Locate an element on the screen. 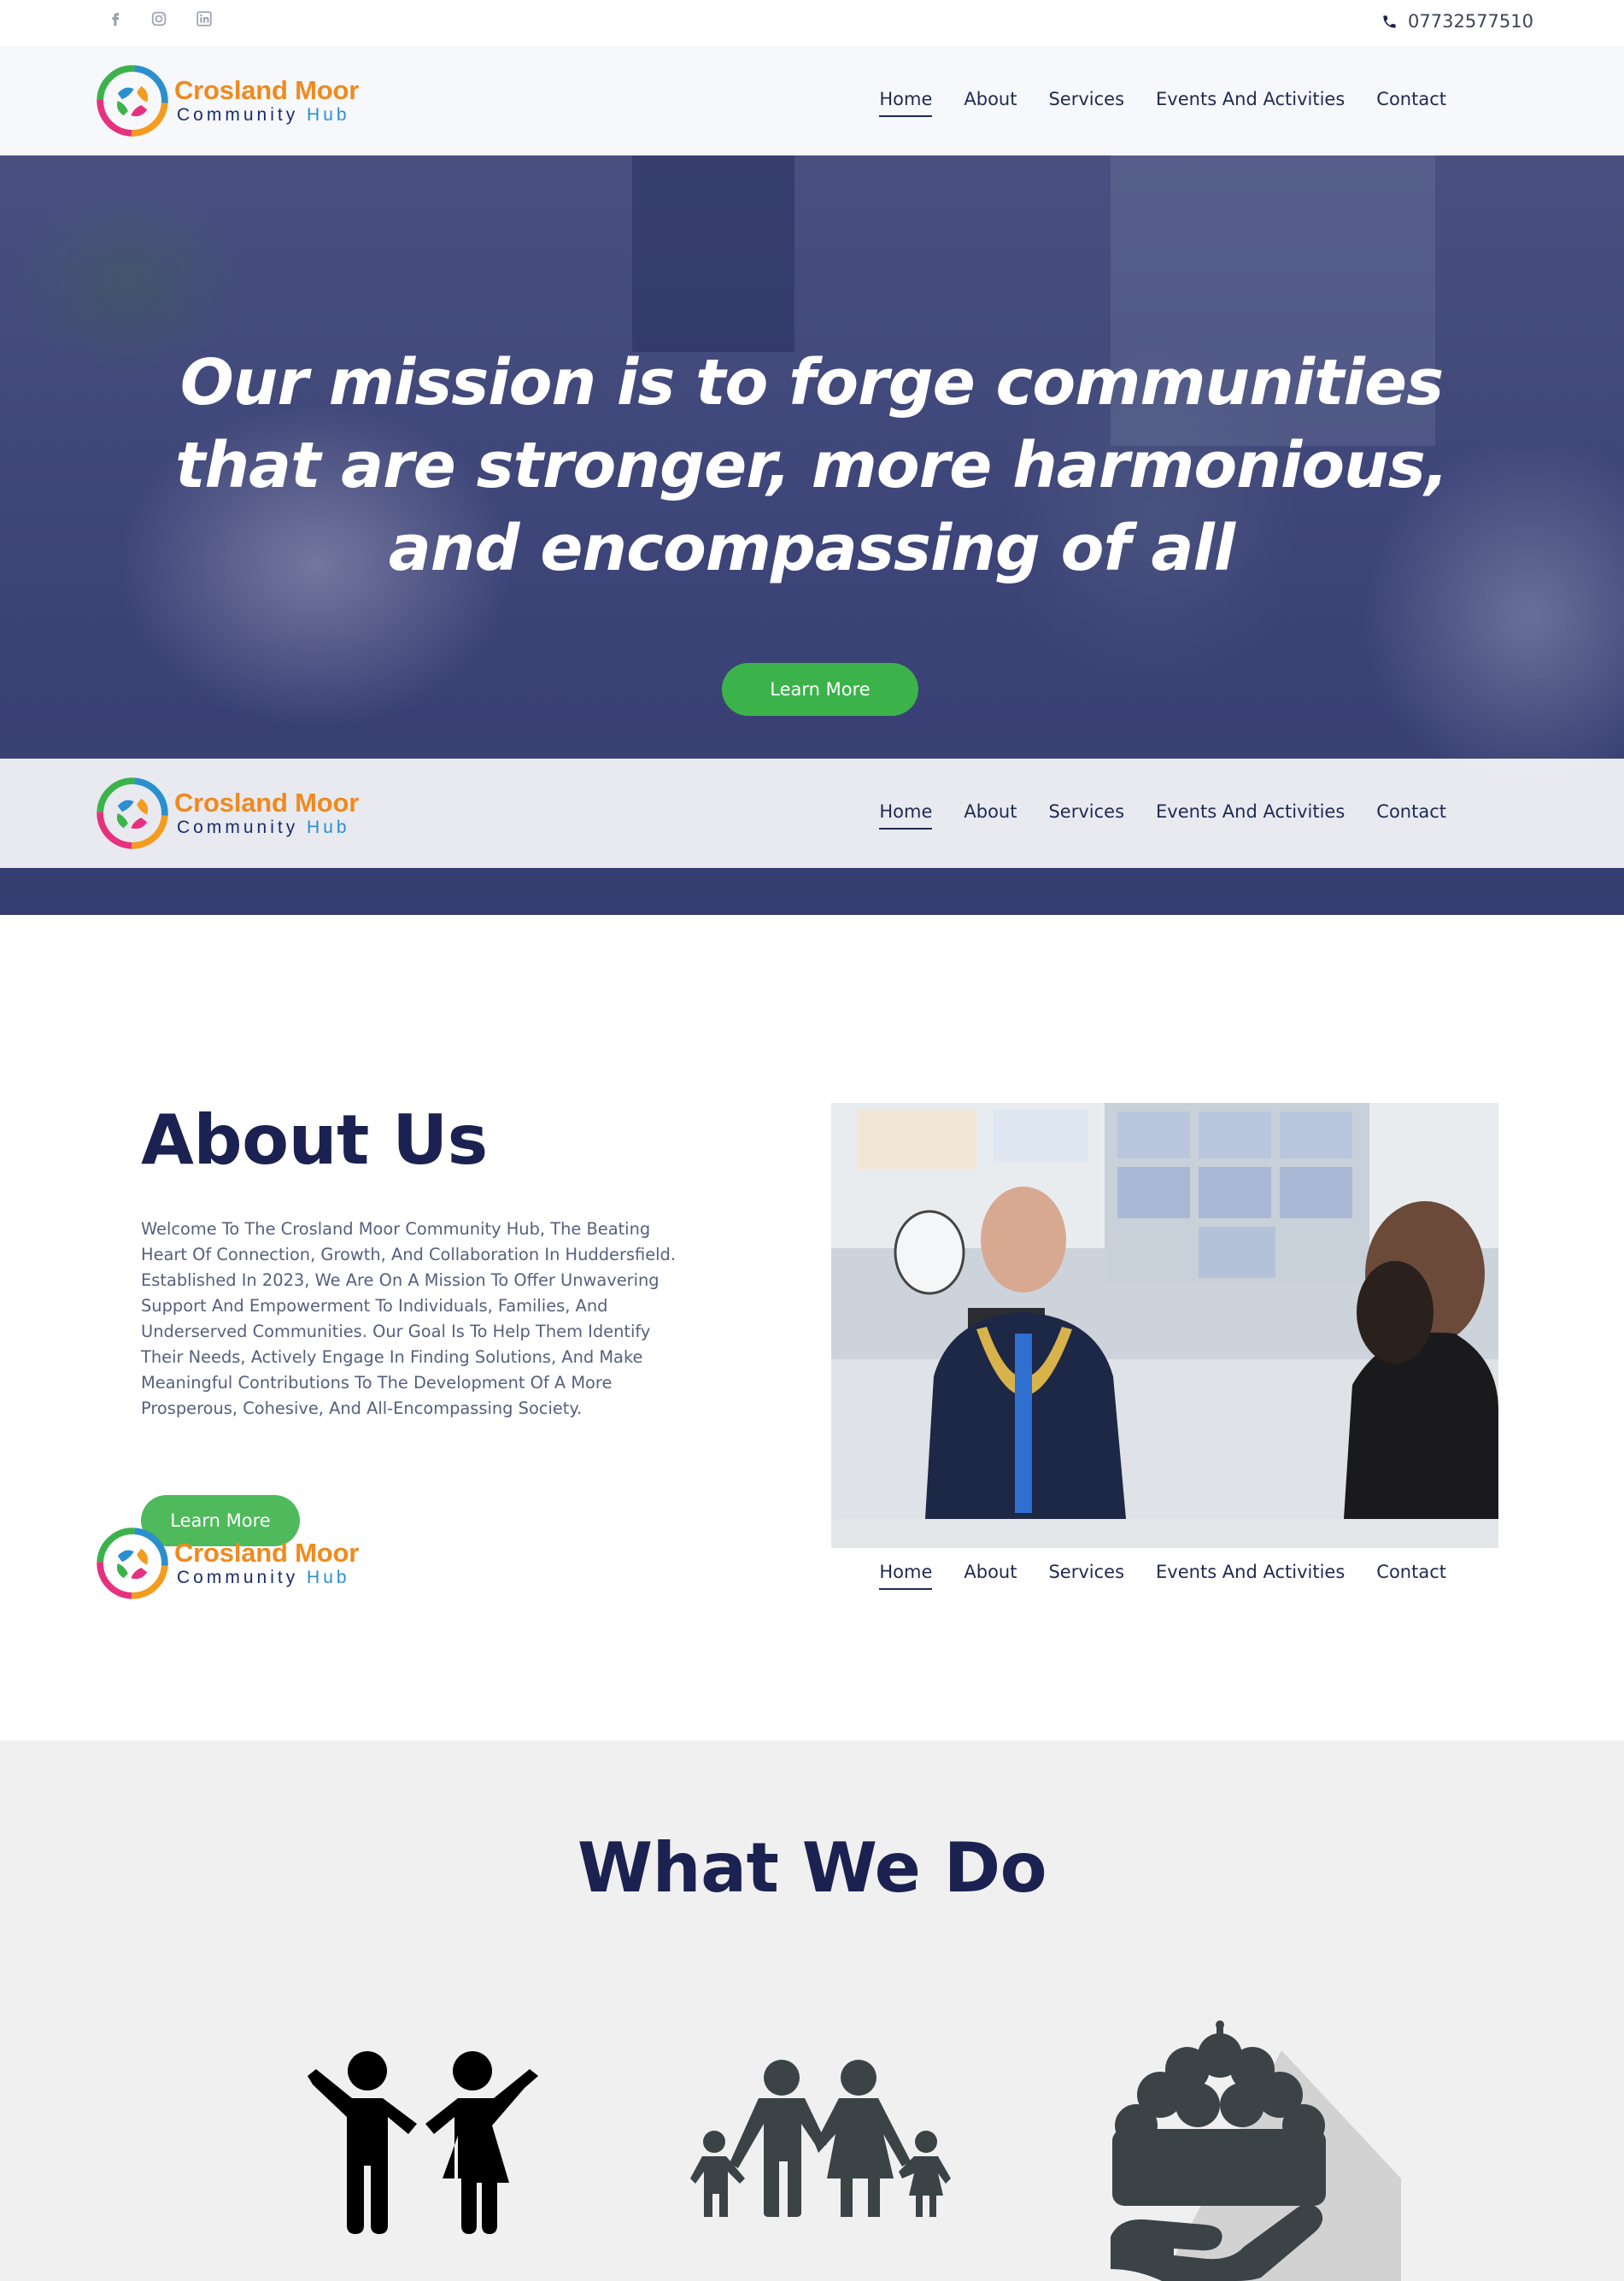  phone-number: 07732577510 is located at coordinates (1470, 21).